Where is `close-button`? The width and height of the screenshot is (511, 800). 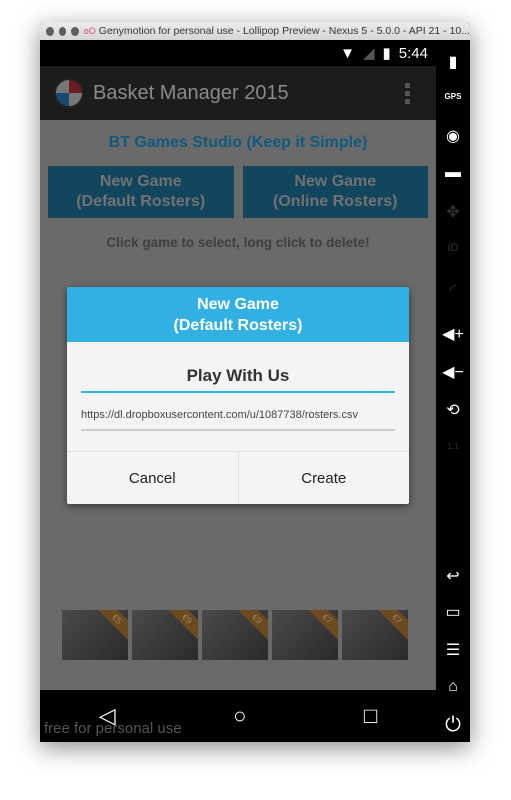 close-button is located at coordinates (50, 31).